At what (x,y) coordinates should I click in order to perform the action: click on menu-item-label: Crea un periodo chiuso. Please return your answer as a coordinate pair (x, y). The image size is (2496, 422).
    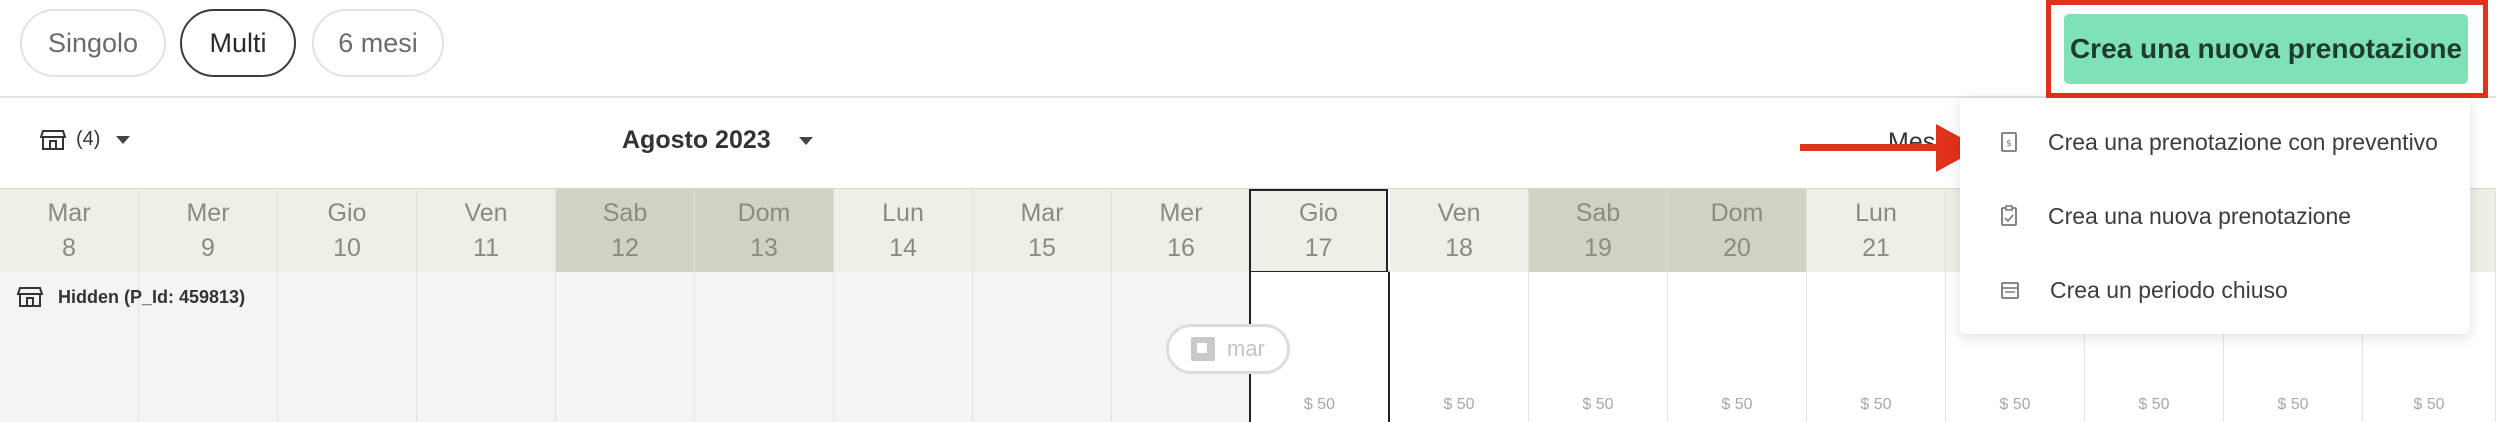
    Looking at the image, I should click on (2169, 289).